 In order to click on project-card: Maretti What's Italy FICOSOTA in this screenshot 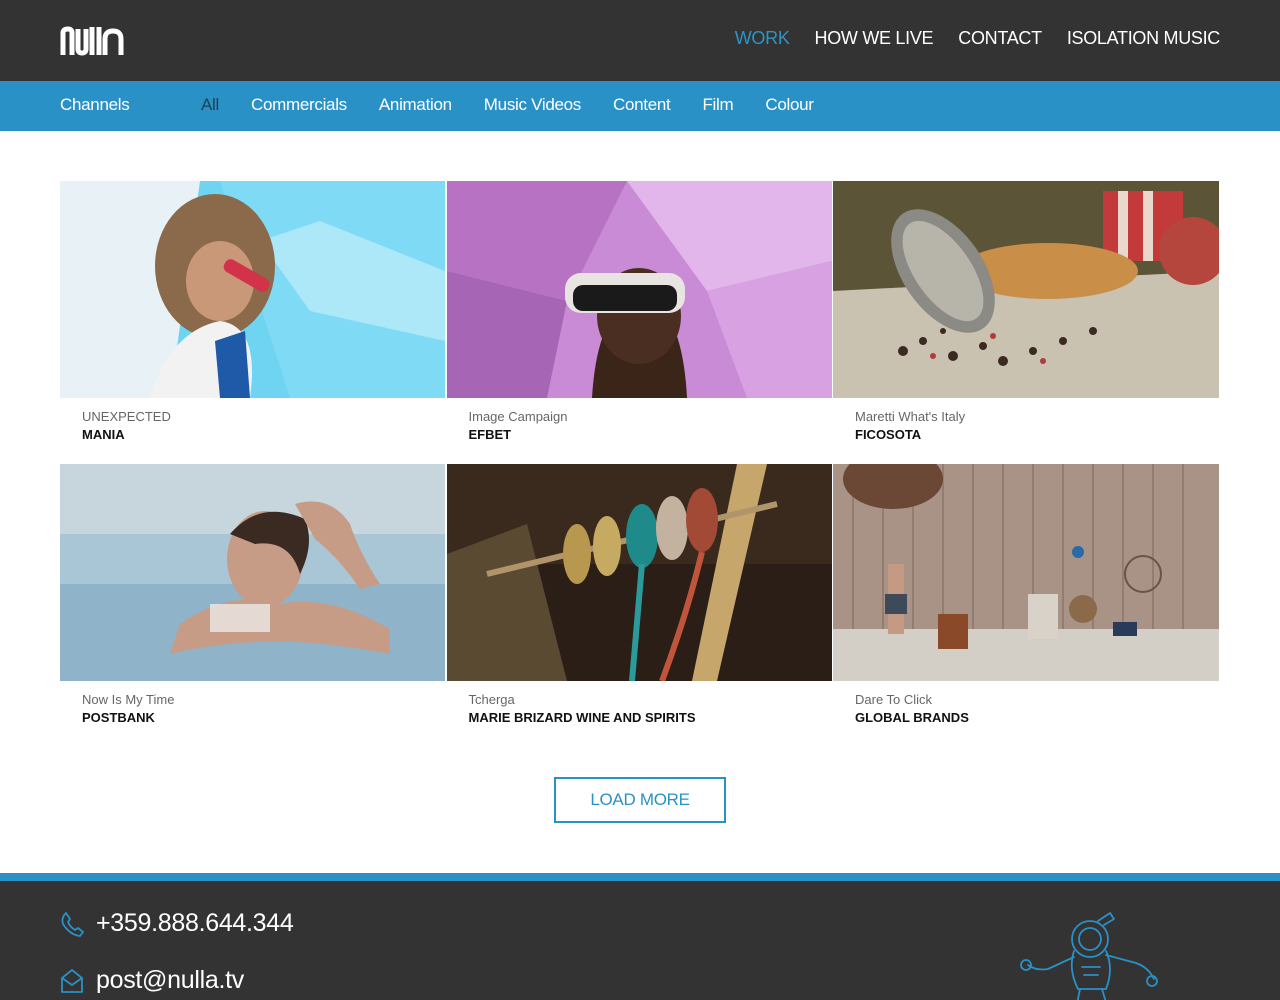, I will do `click(1026, 322)`.